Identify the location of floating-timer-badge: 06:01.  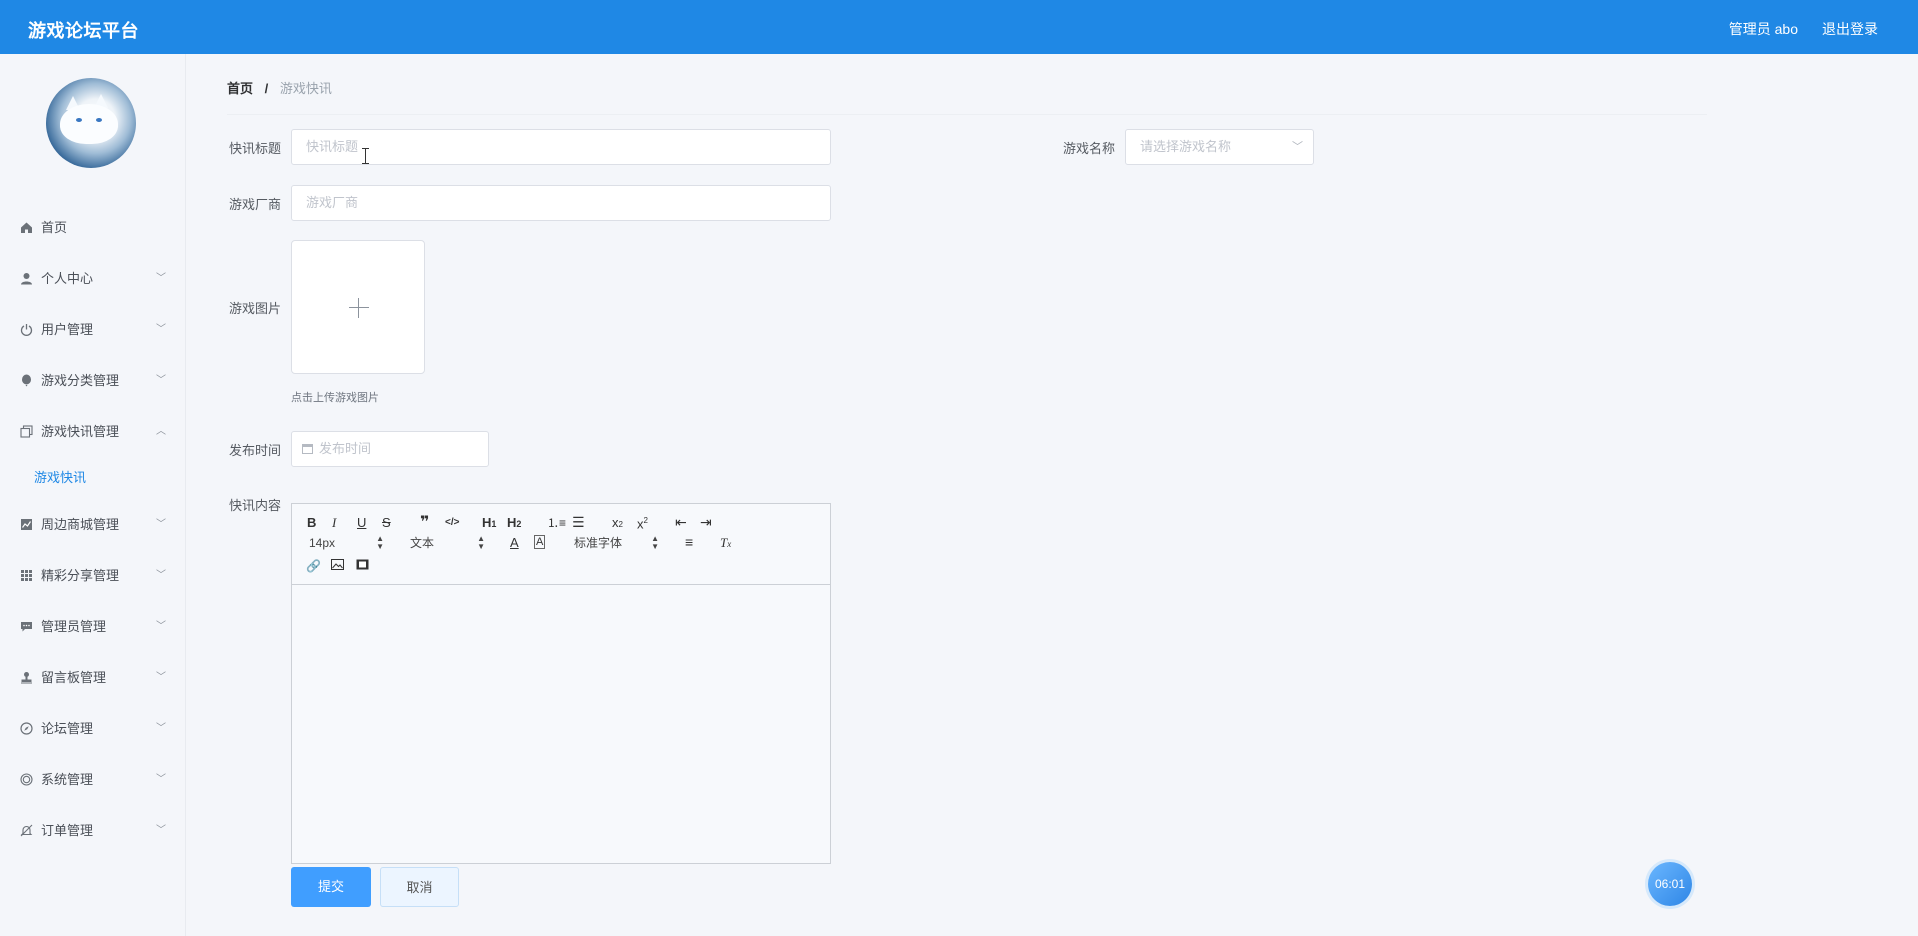
(1670, 884).